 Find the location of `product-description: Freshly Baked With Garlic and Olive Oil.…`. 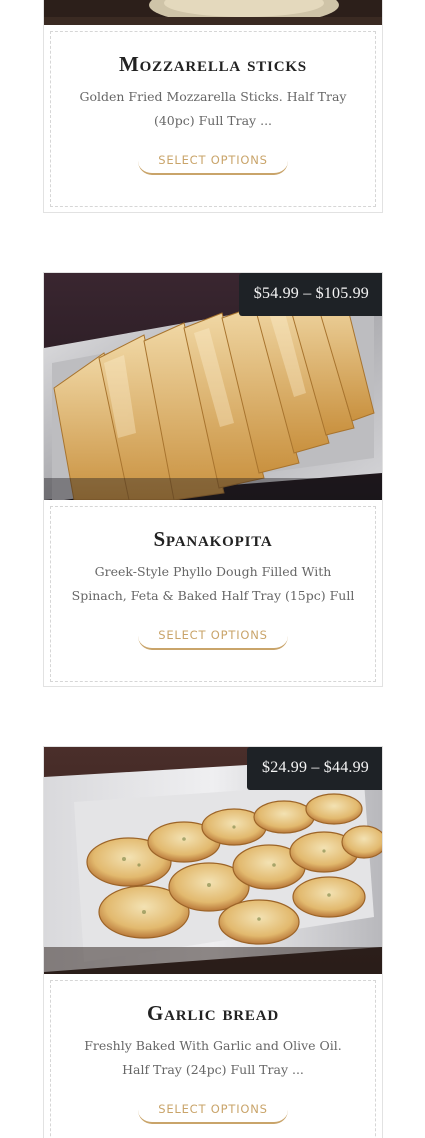

product-description: Freshly Baked With Garlic and Olive Oil.… is located at coordinates (213, 1057).